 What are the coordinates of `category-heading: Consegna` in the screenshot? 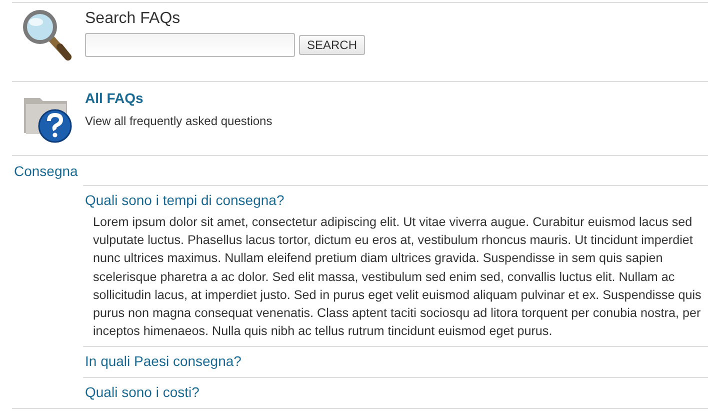 It's located at (45, 170).